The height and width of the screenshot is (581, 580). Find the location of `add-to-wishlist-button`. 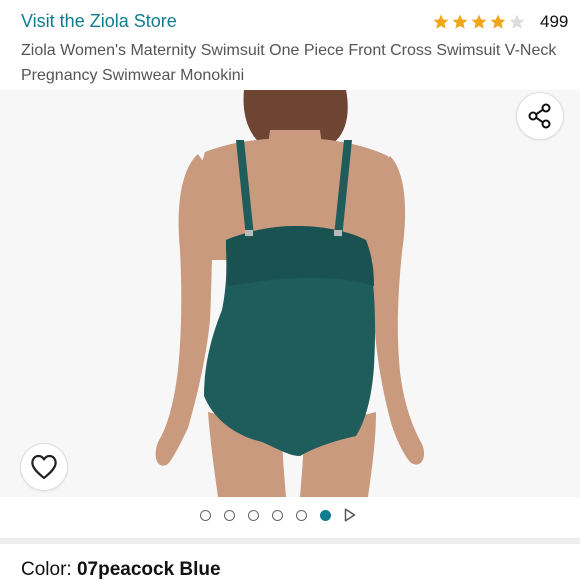

add-to-wishlist-button is located at coordinates (44, 467).